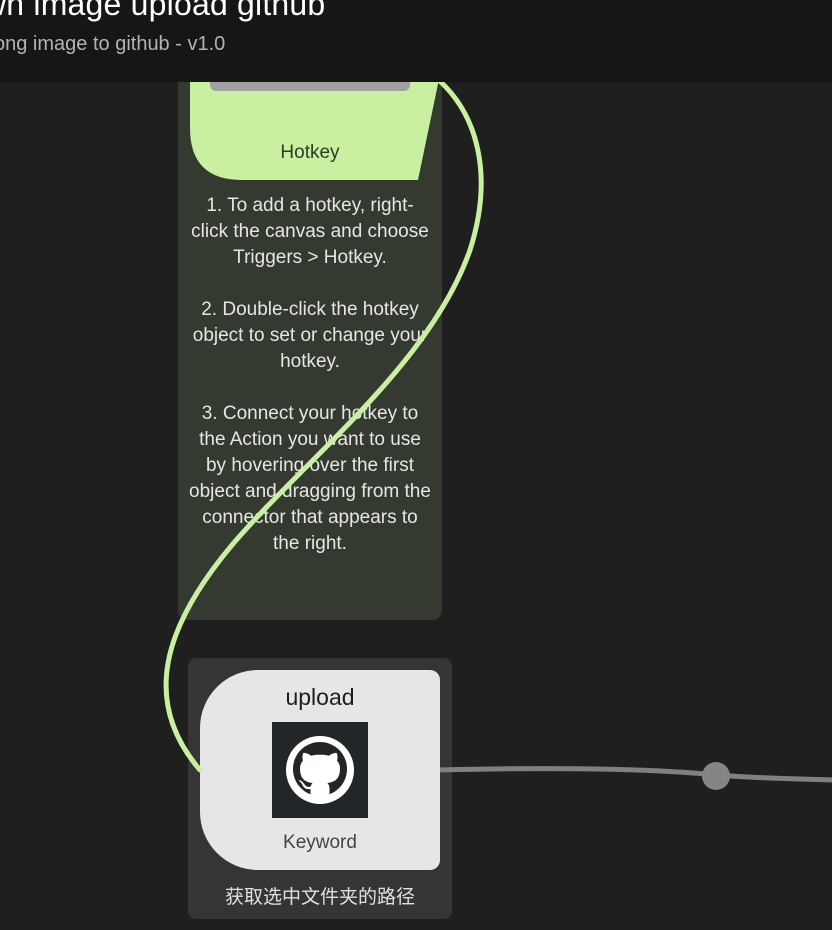 Image resolution: width=832 pixels, height=930 pixels. I want to click on github-icon, so click(320, 770).